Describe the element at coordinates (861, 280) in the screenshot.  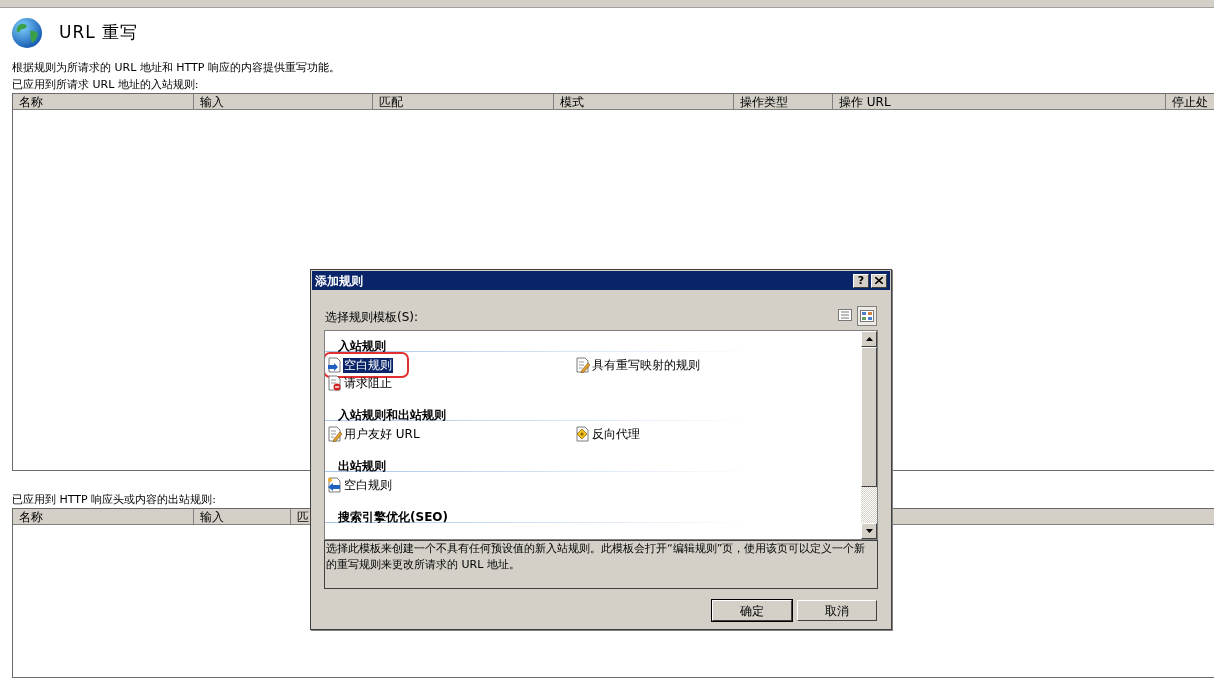
I see `help-button: ?` at that location.